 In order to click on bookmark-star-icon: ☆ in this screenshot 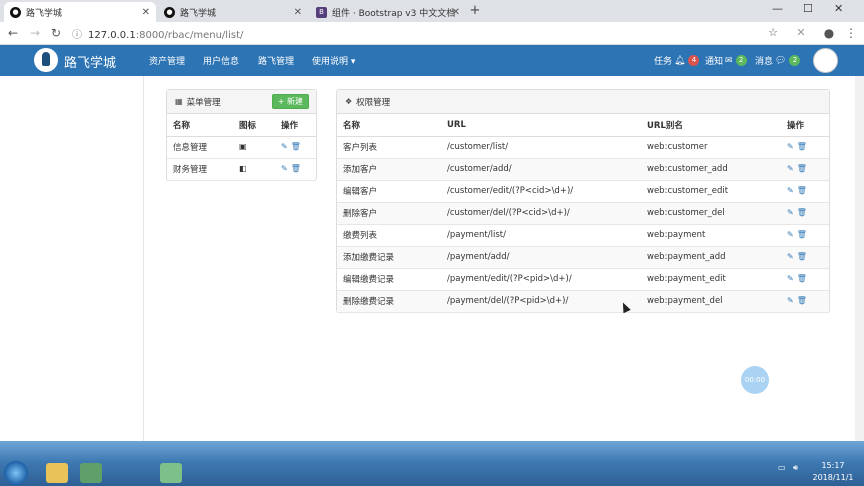, I will do `click(773, 32)`.